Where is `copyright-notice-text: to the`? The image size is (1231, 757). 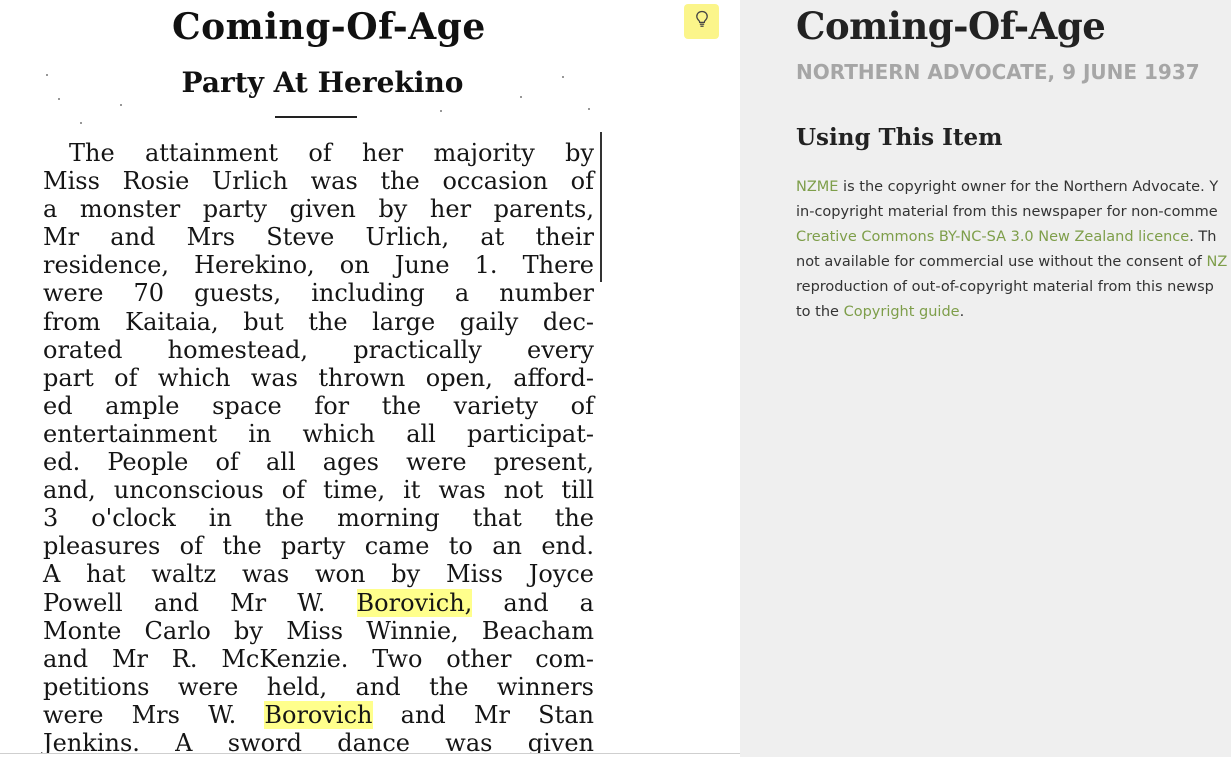
copyright-notice-text: to the is located at coordinates (820, 312).